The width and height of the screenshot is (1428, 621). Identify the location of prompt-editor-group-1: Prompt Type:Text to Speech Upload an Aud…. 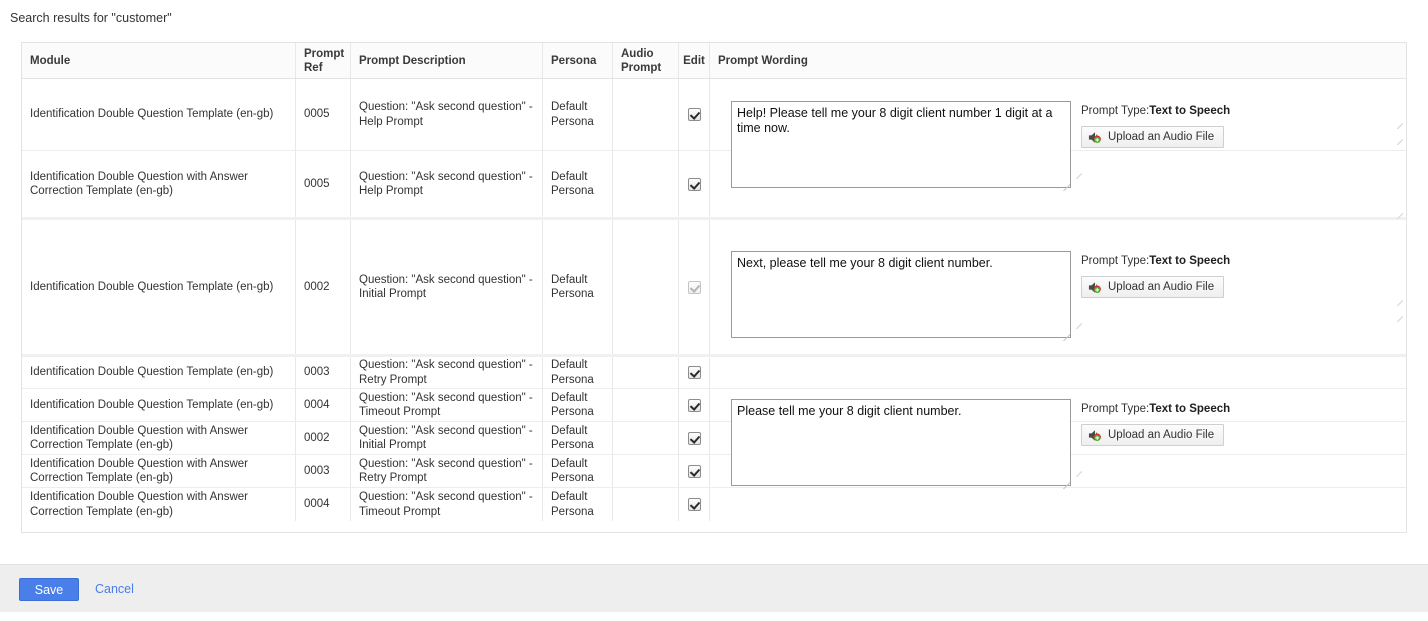
(980, 147).